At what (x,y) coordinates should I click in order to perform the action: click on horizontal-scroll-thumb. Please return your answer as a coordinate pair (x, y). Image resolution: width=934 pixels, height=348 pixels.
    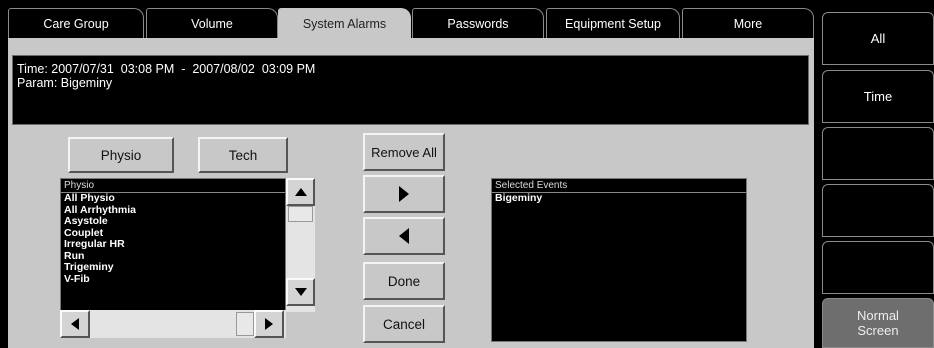
    Looking at the image, I should click on (245, 324).